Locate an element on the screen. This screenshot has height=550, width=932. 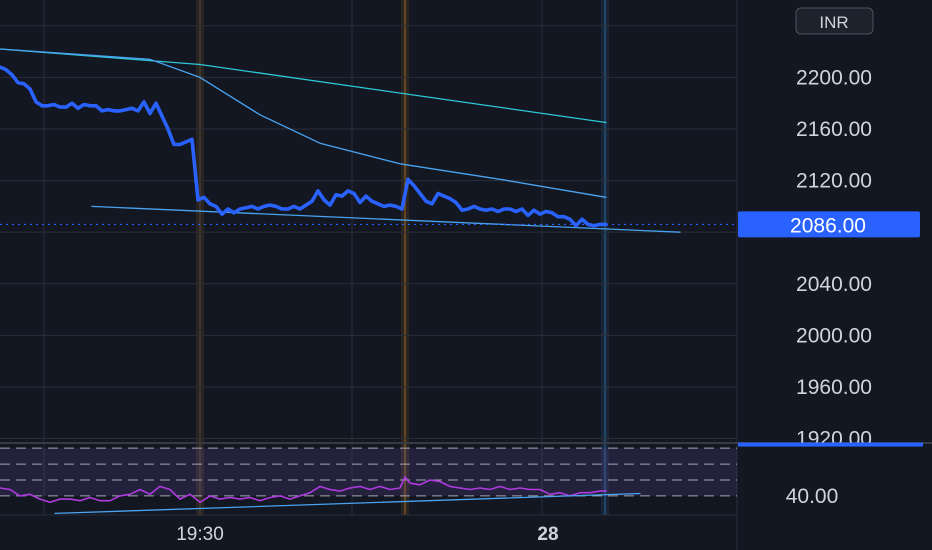
y-tick-label-7: 2200.00 is located at coordinates (834, 77).